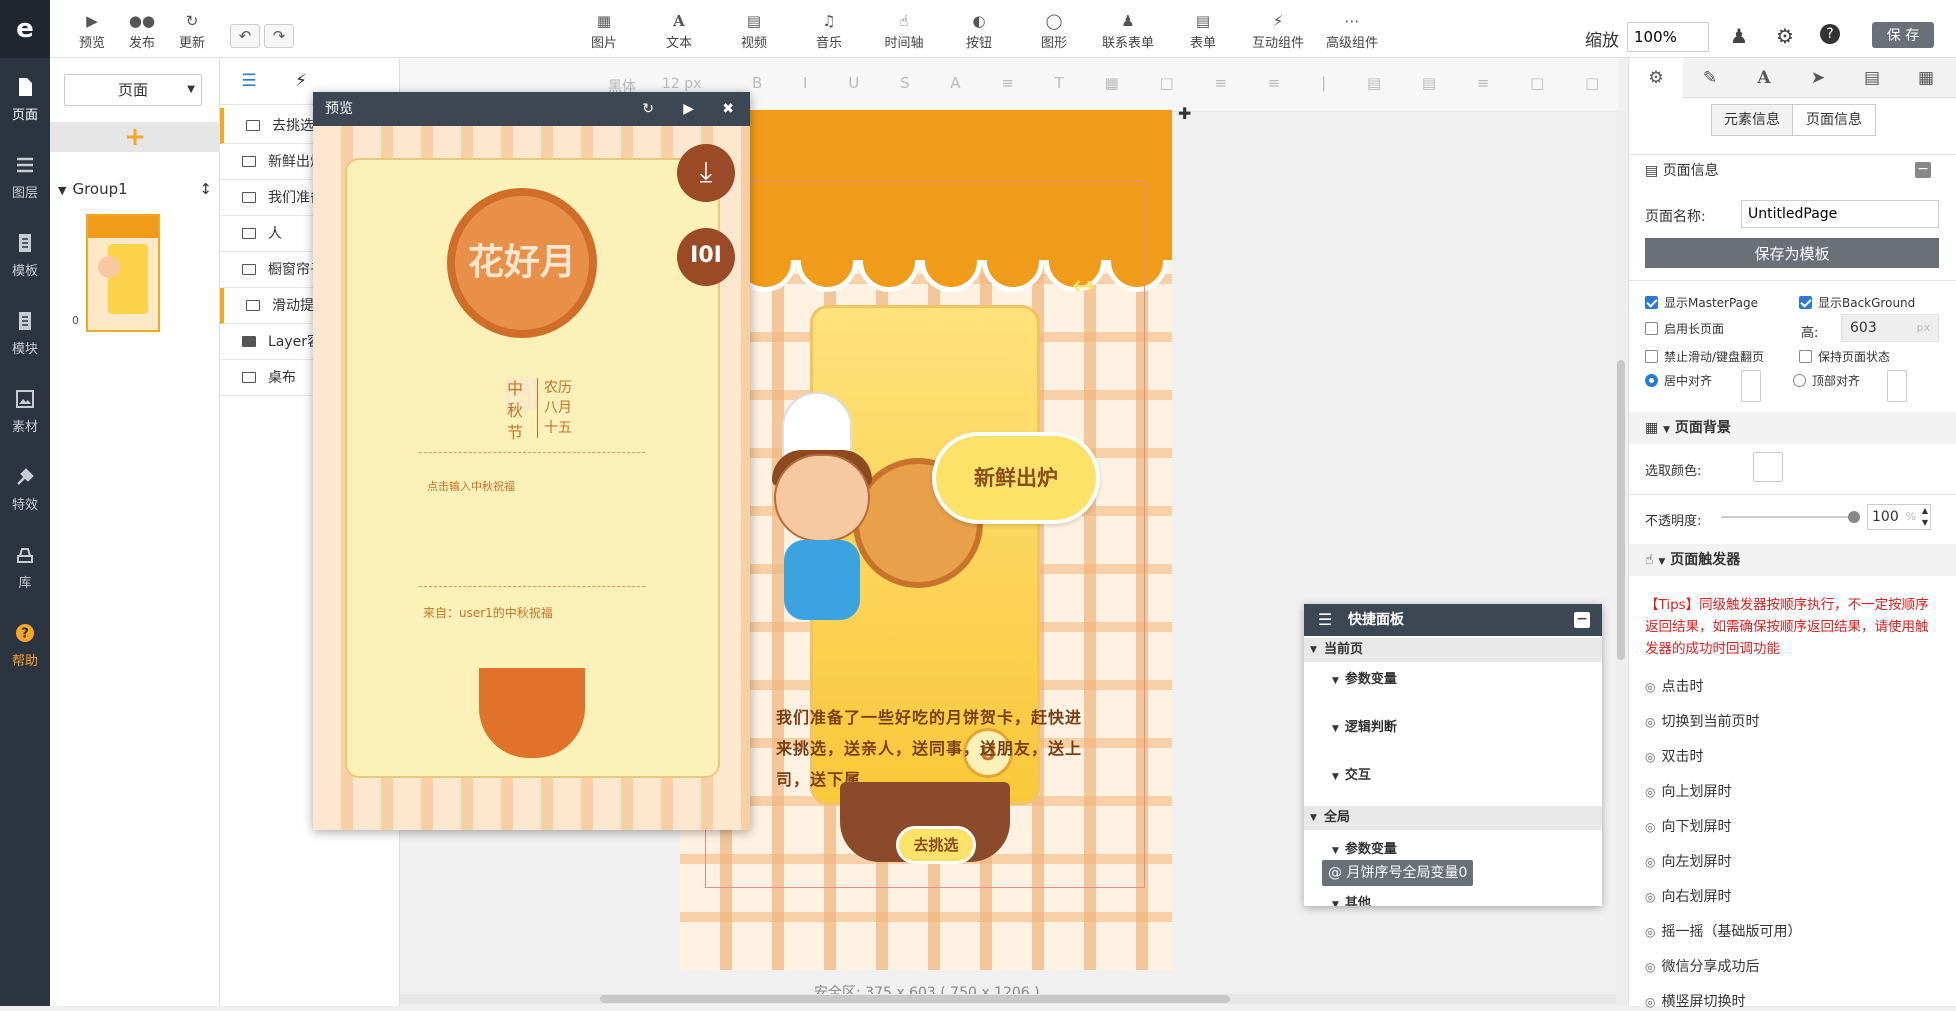 This screenshot has width=1956, height=1011. I want to click on page-select: 页面 ▼, so click(133, 90).